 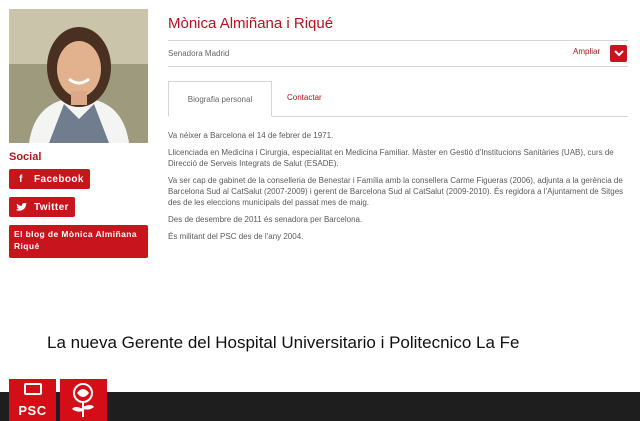 I want to click on psc-logo-text: PSC, so click(x=32, y=410).